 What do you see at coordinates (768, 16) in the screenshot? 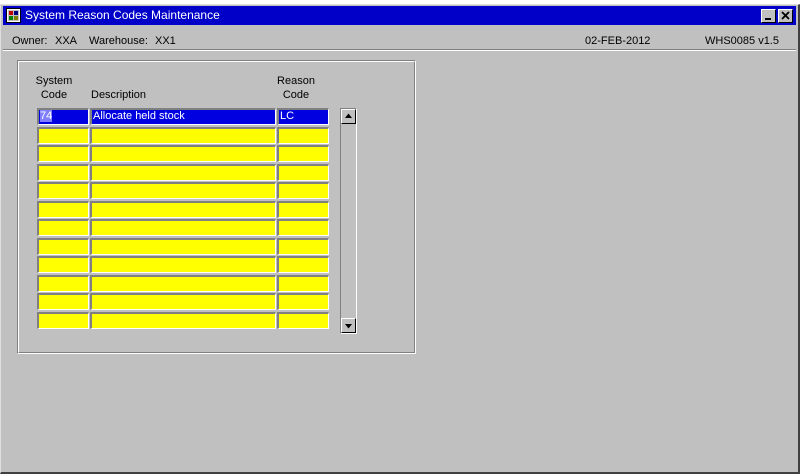
I see `minimize-button` at bounding box center [768, 16].